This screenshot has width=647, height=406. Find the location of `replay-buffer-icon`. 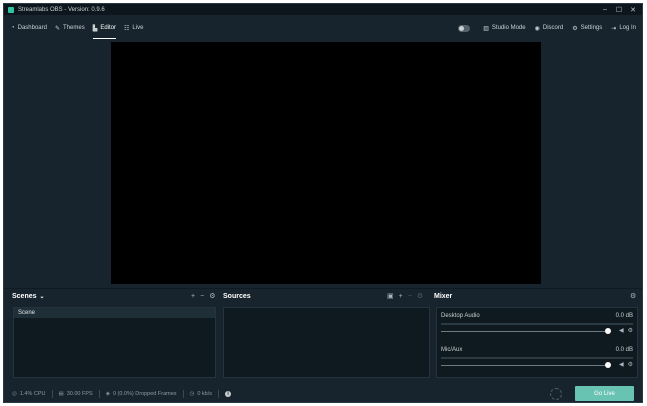

replay-buffer-icon is located at coordinates (556, 393).